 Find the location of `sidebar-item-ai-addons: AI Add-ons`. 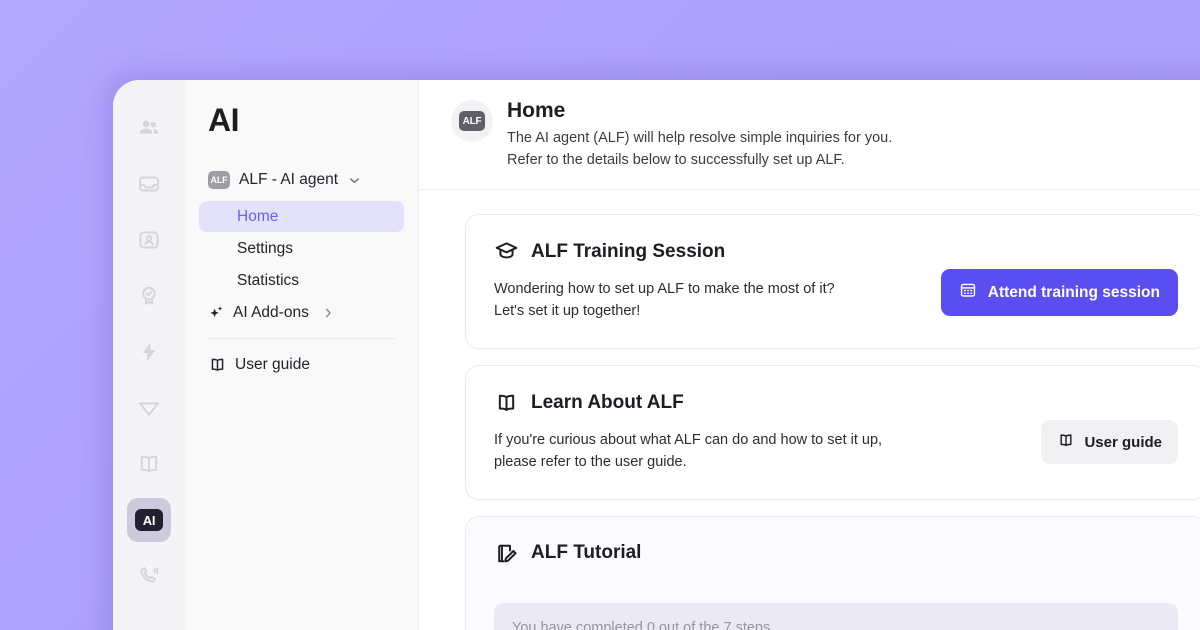

sidebar-item-ai-addons: AI Add-ons is located at coordinates (301, 312).